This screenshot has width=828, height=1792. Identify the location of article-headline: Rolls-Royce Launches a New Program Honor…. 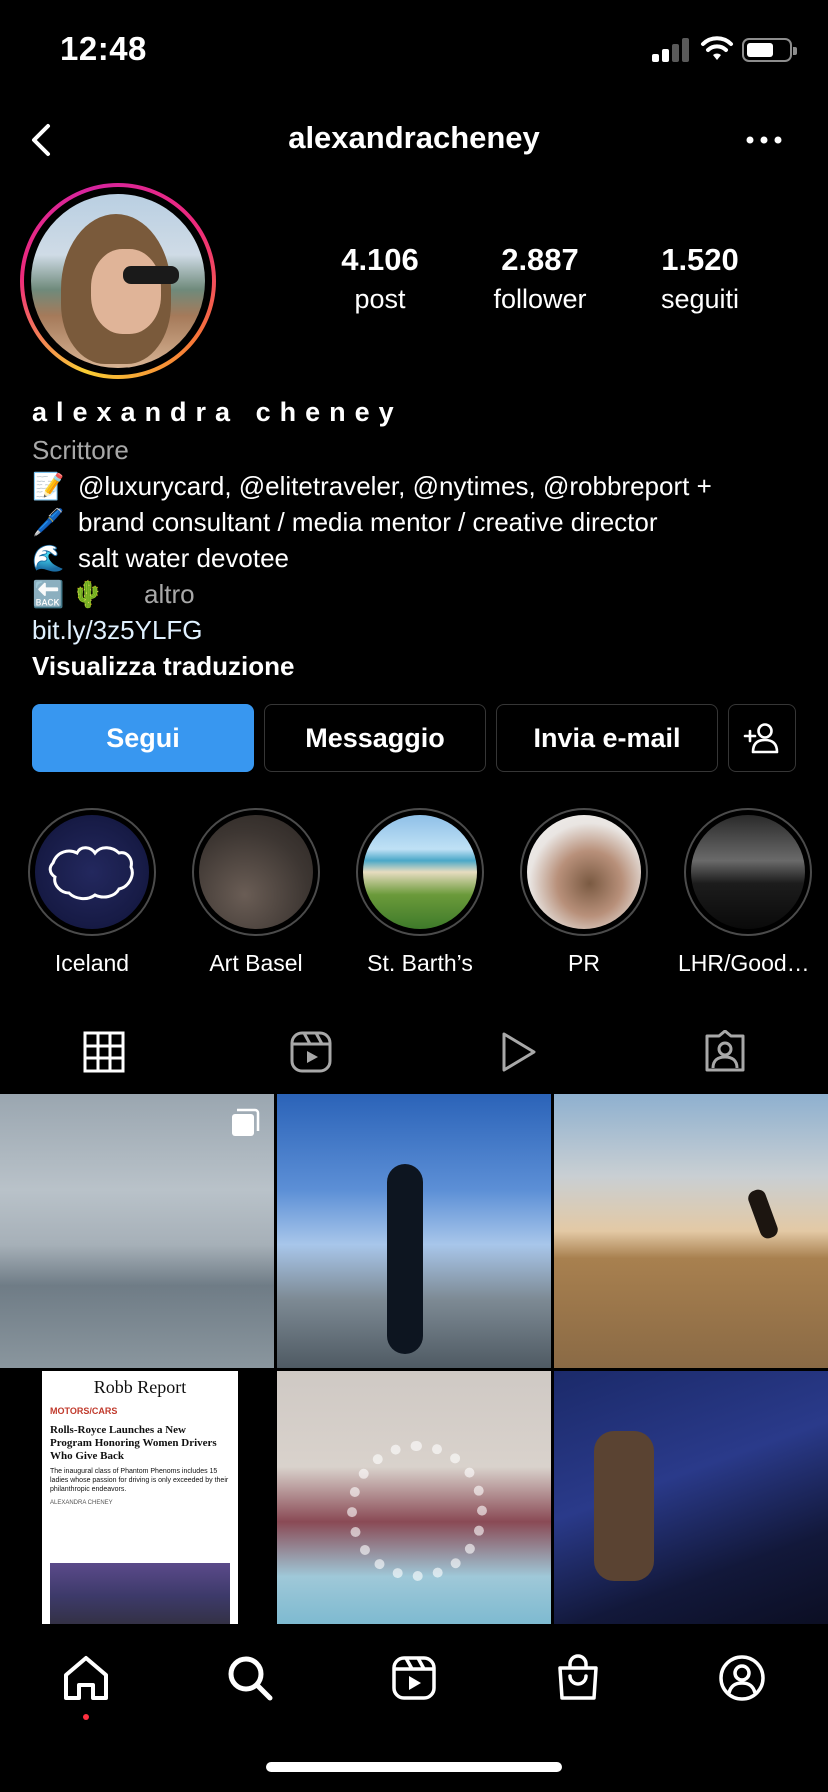
(133, 1443).